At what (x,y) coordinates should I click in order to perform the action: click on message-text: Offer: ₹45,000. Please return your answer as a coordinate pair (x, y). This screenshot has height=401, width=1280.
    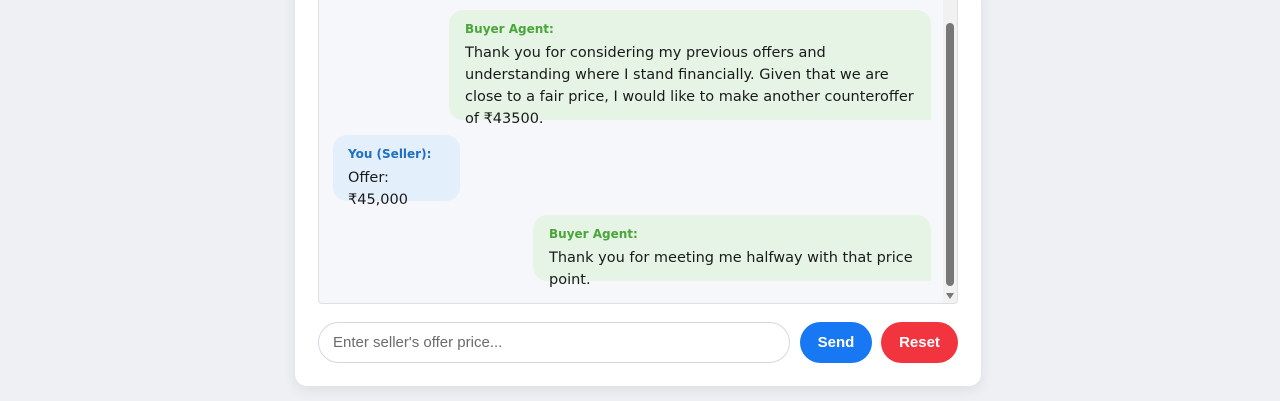
    Looking at the image, I should click on (378, 189).